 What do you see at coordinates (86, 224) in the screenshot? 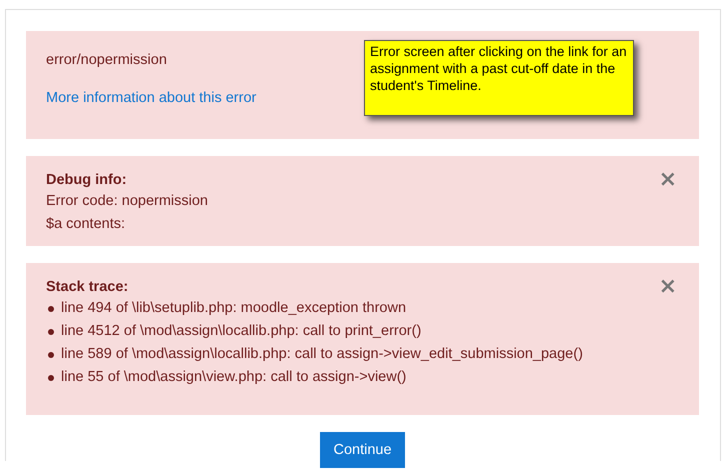
I see `debug-line: $a contents:` at bounding box center [86, 224].